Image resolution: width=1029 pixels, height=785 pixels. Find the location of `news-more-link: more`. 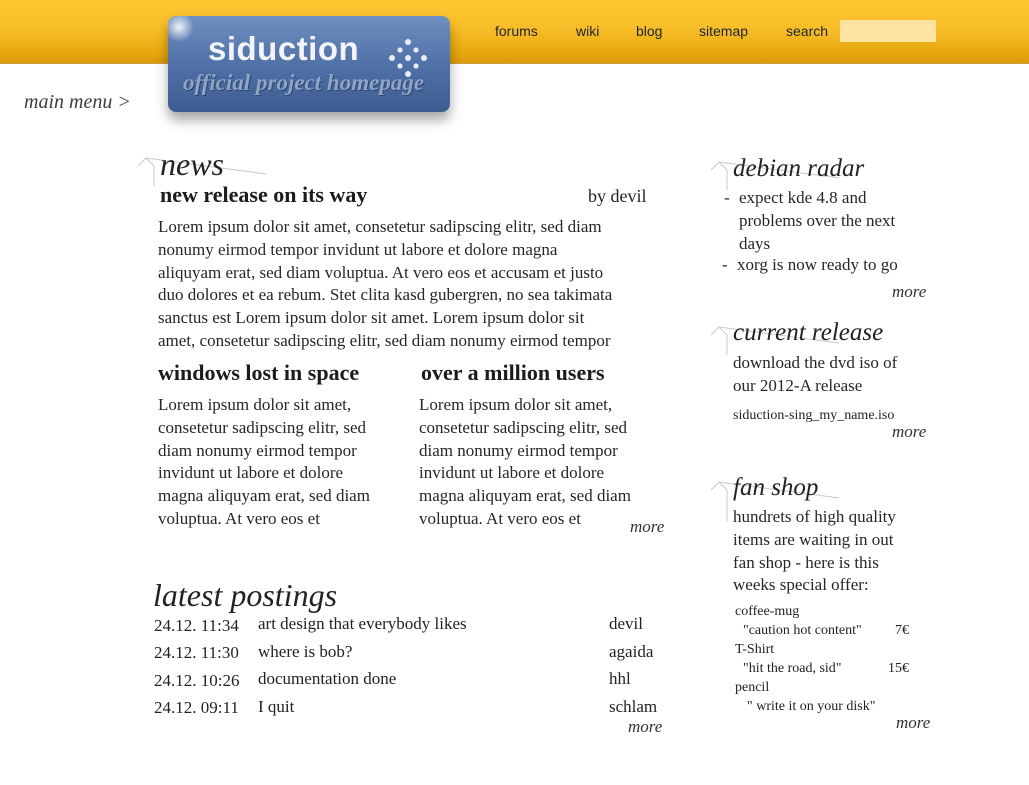

news-more-link: more is located at coordinates (647, 527).